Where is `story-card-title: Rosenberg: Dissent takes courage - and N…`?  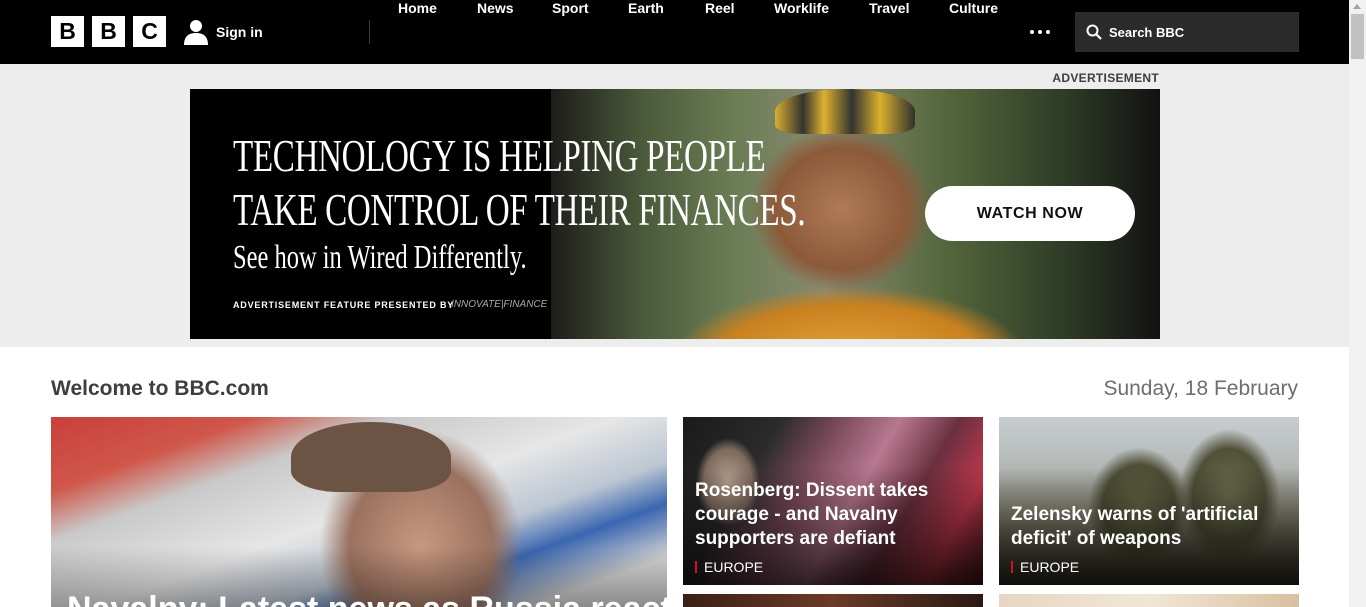
story-card-title: Rosenberg: Dissent takes courage - and N… is located at coordinates (835, 515).